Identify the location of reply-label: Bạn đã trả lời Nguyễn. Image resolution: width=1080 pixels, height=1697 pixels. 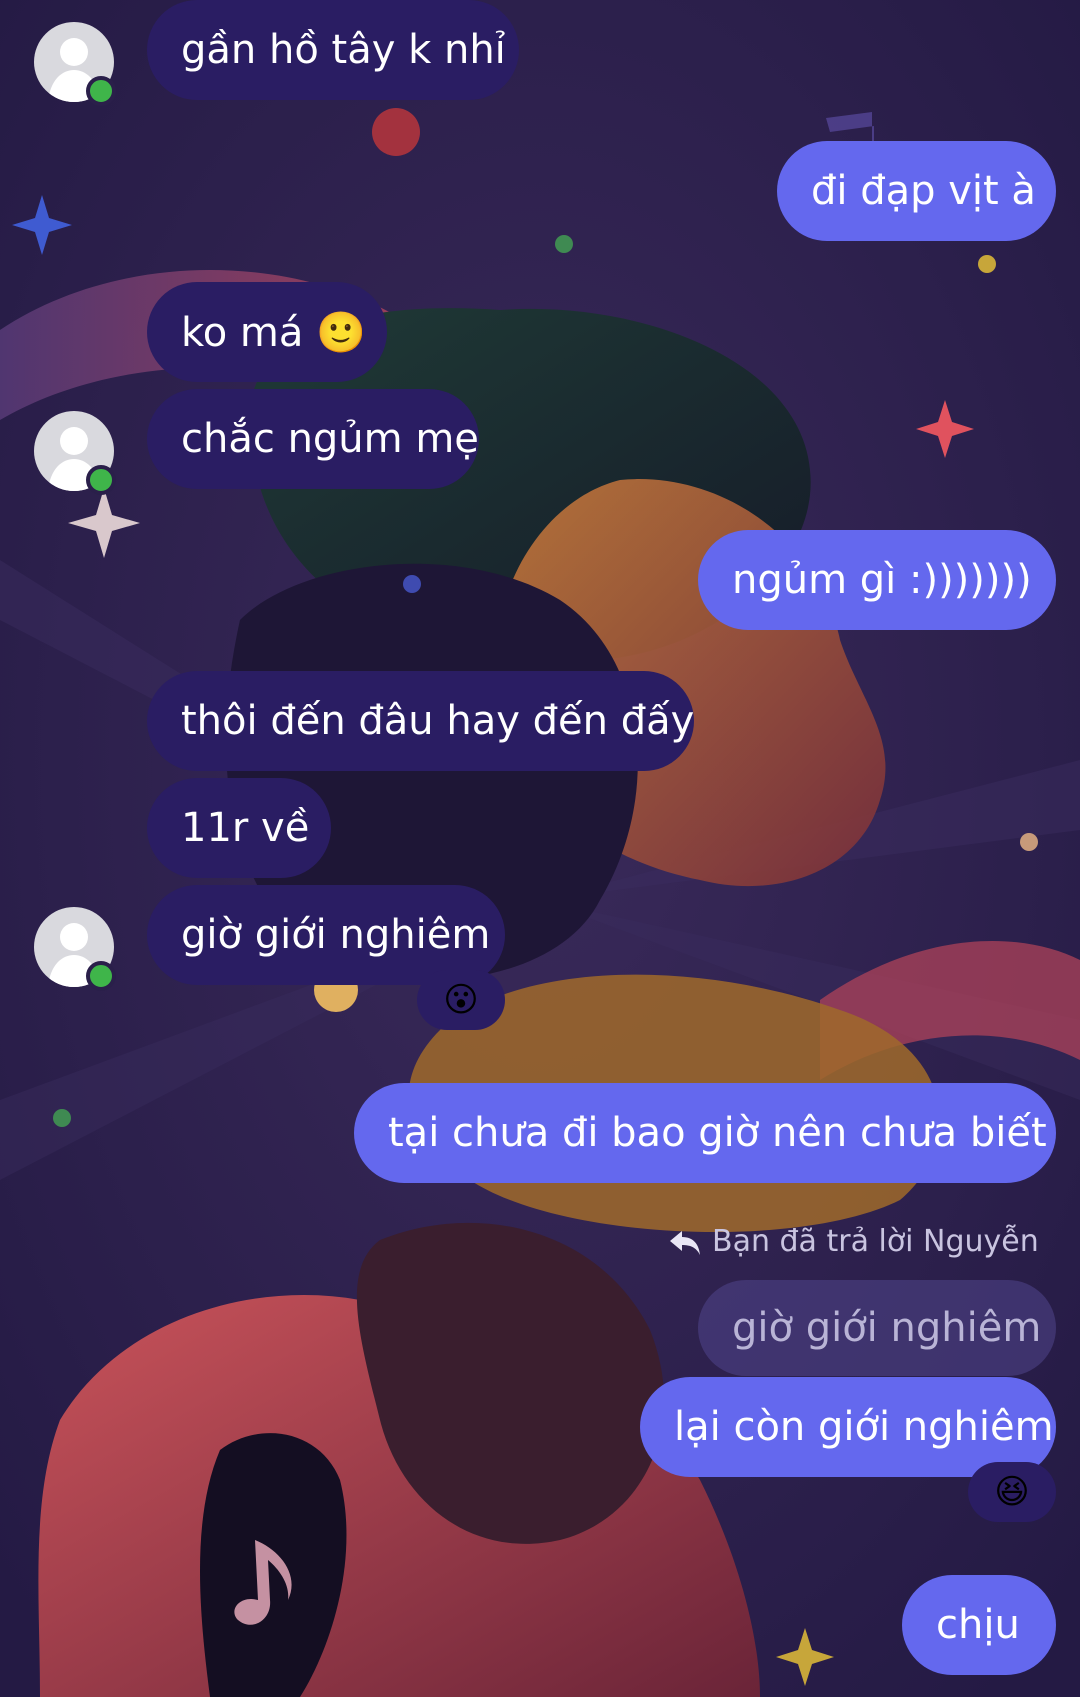
(875, 1241).